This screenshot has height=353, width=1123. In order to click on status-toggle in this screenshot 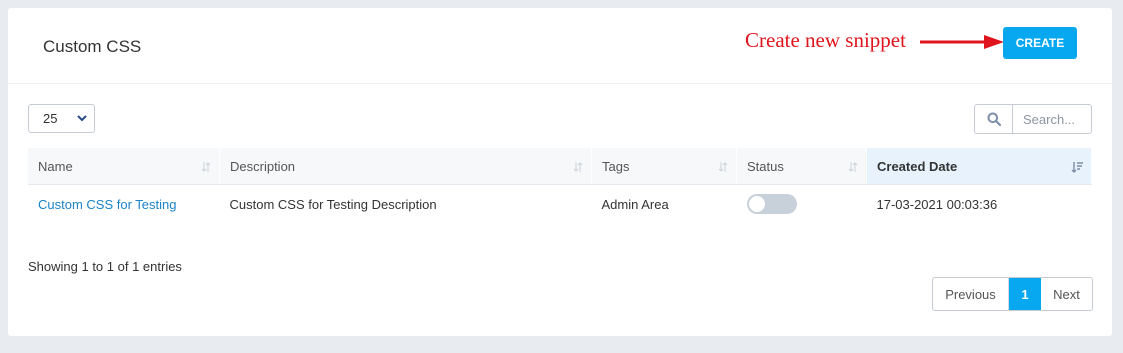, I will do `click(771, 204)`.